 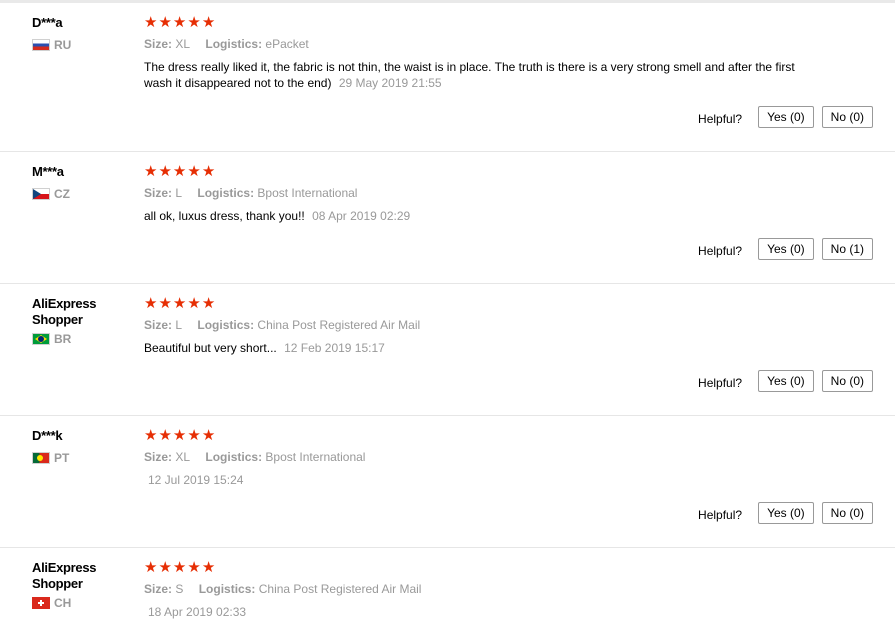 What do you see at coordinates (48, 171) in the screenshot?
I see `buyer-name: M***a` at bounding box center [48, 171].